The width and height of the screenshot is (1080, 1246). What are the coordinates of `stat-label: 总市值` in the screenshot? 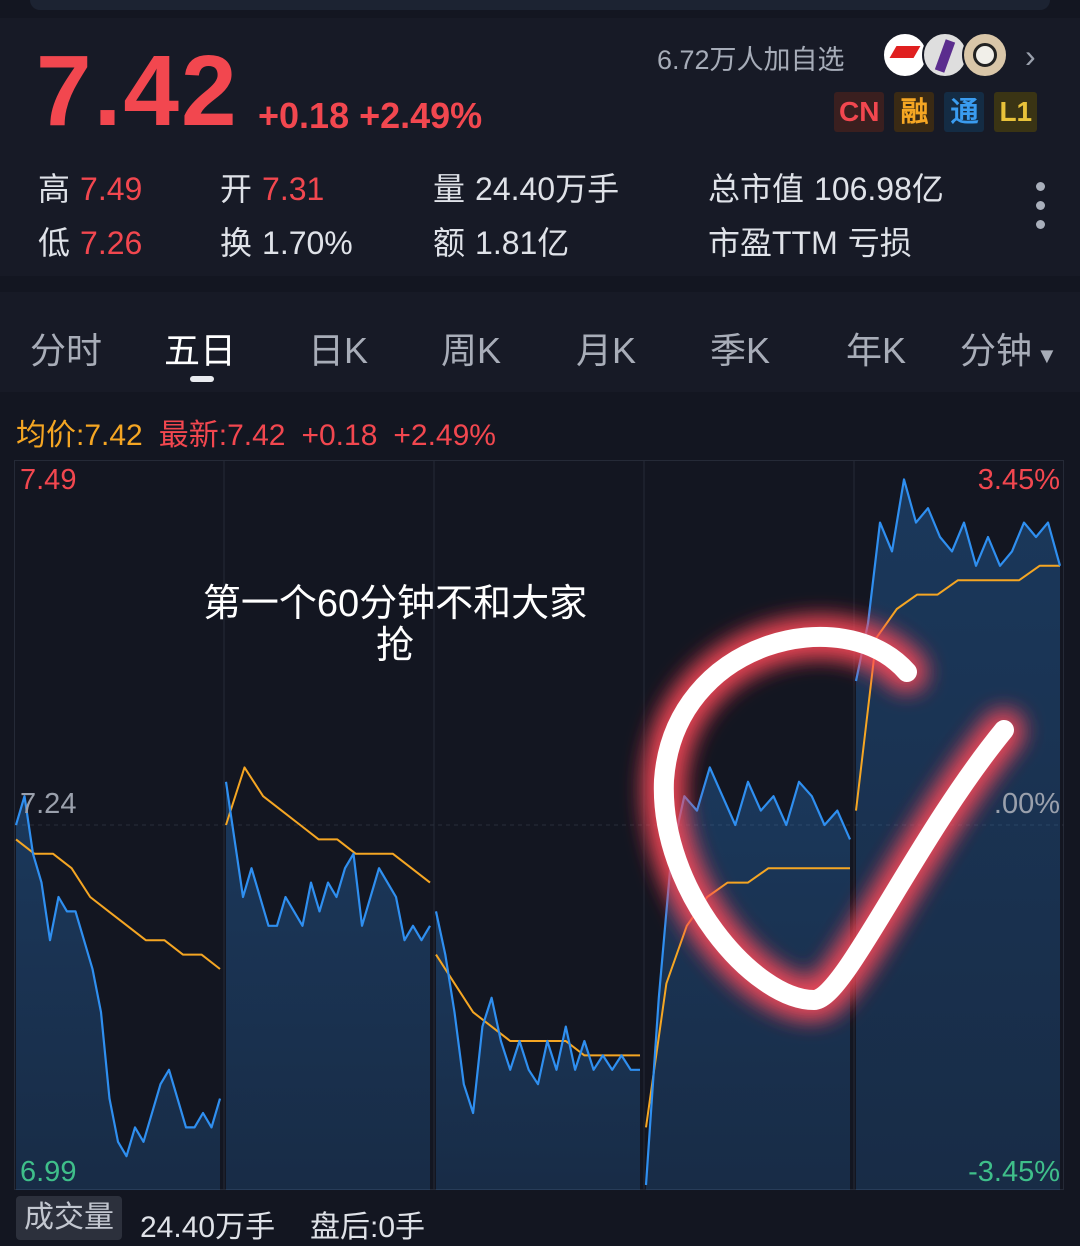 It's located at (756, 189).